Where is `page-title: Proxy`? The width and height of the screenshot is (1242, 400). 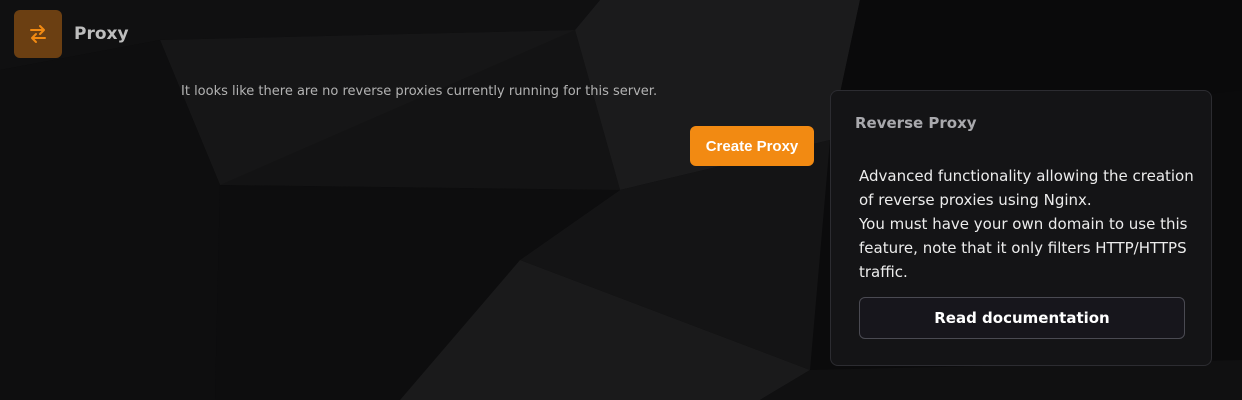
page-title: Proxy is located at coordinates (101, 34).